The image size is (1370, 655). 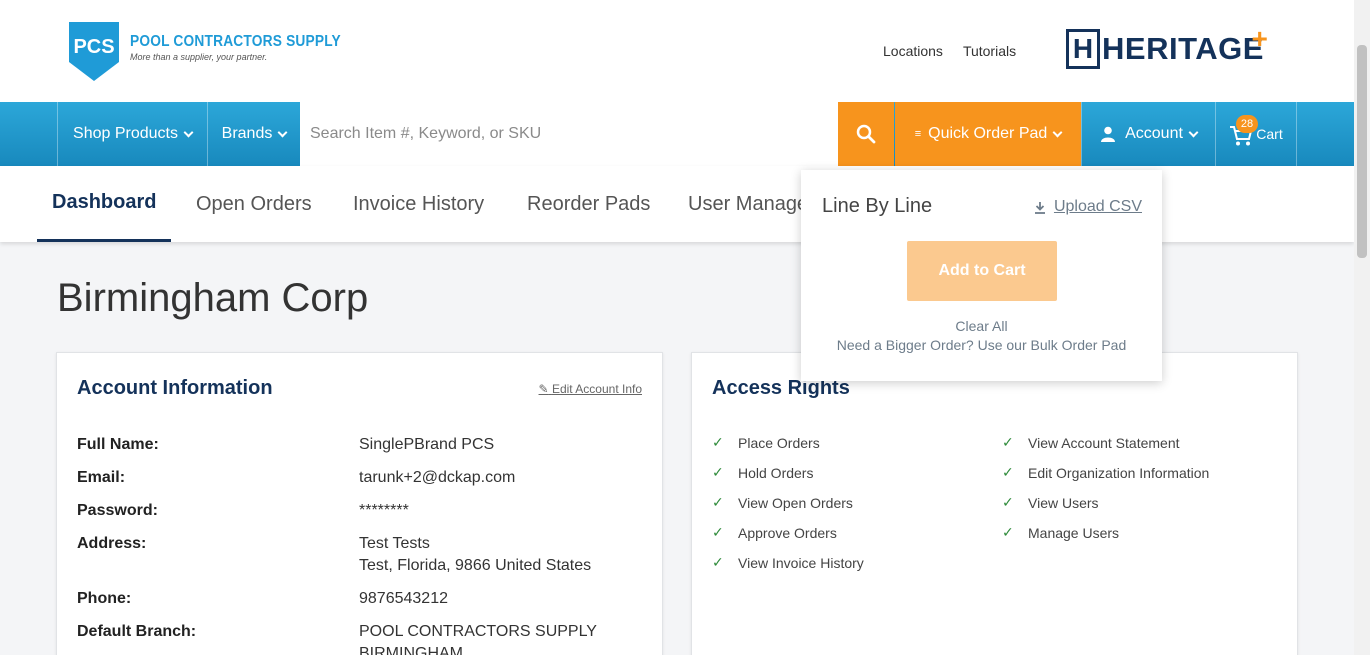 What do you see at coordinates (104, 598) in the screenshot?
I see `phone-label: Phone:` at bounding box center [104, 598].